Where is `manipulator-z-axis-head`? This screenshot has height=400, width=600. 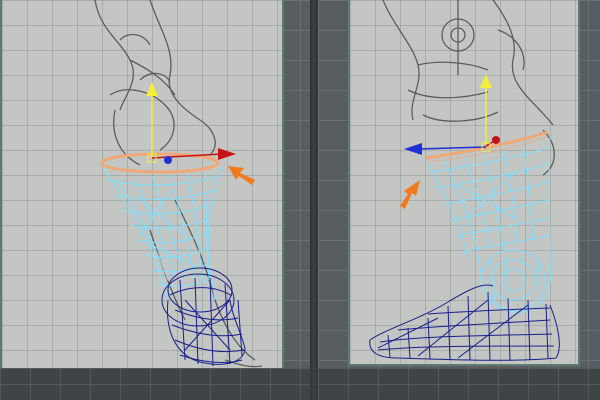
manipulator-z-axis-head is located at coordinates (413, 149).